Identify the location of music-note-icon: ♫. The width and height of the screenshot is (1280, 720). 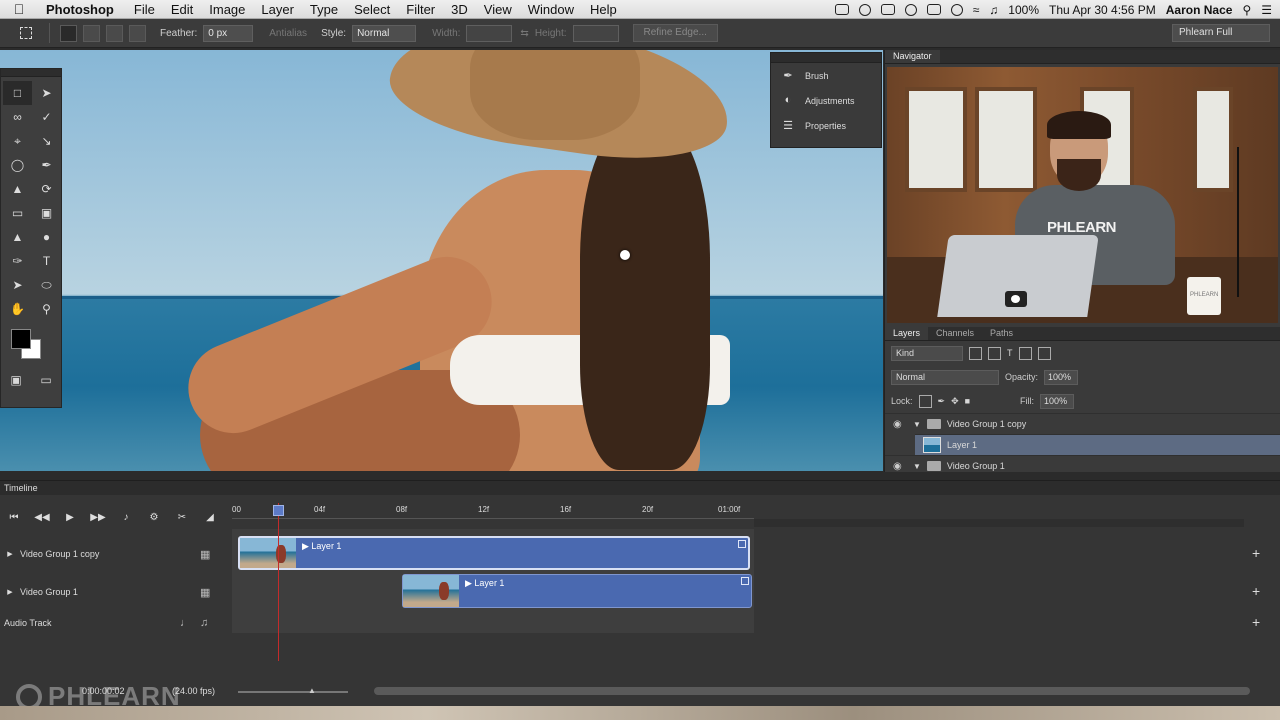
(204, 623).